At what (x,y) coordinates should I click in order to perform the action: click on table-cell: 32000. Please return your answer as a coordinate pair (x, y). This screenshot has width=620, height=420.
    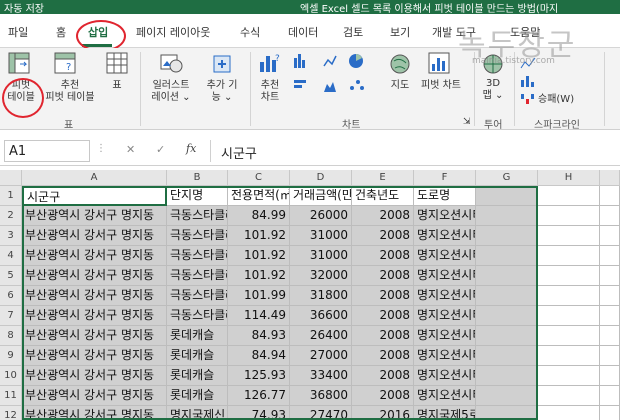
    Looking at the image, I should click on (321, 276).